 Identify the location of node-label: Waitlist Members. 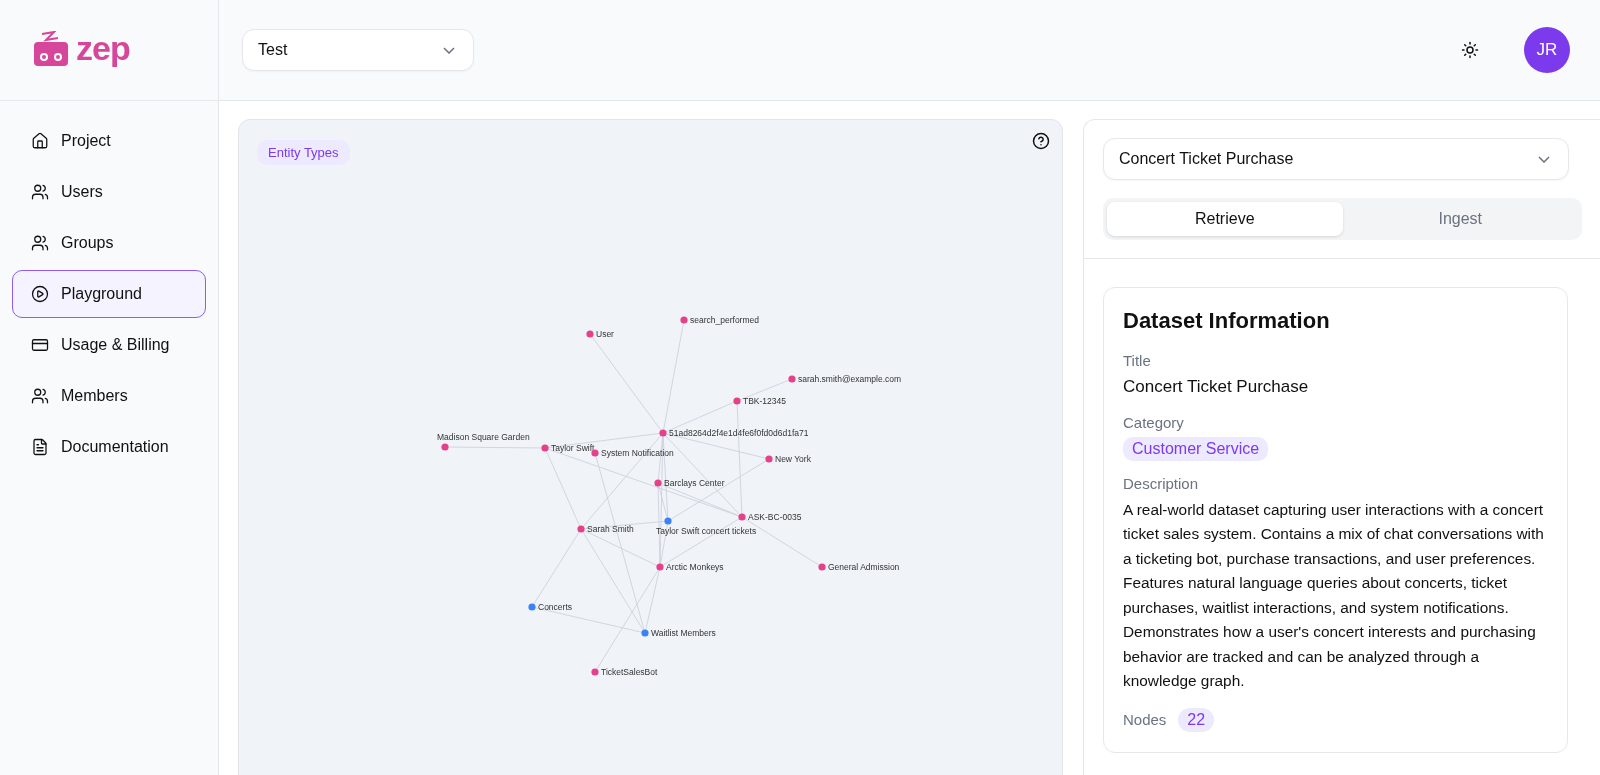
(683, 633).